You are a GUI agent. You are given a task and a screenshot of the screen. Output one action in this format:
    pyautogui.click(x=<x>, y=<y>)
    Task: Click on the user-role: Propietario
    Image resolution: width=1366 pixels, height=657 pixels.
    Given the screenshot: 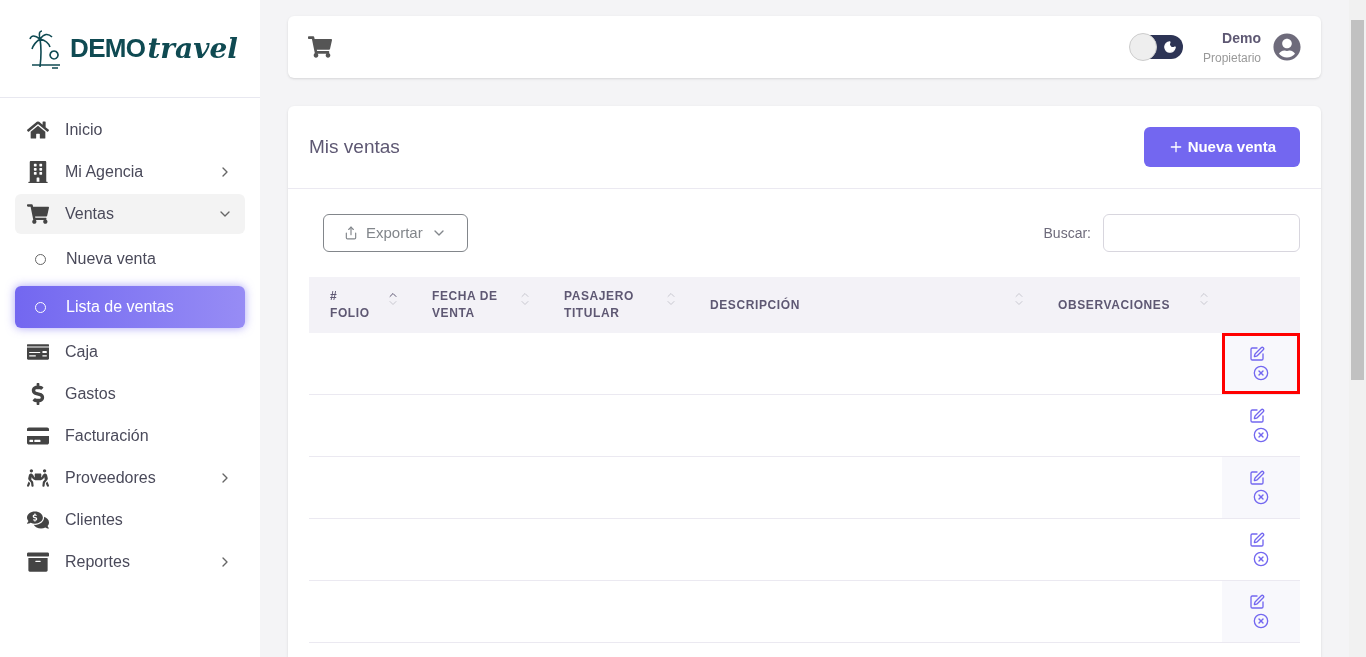 What is the action you would take?
    pyautogui.click(x=1231, y=58)
    